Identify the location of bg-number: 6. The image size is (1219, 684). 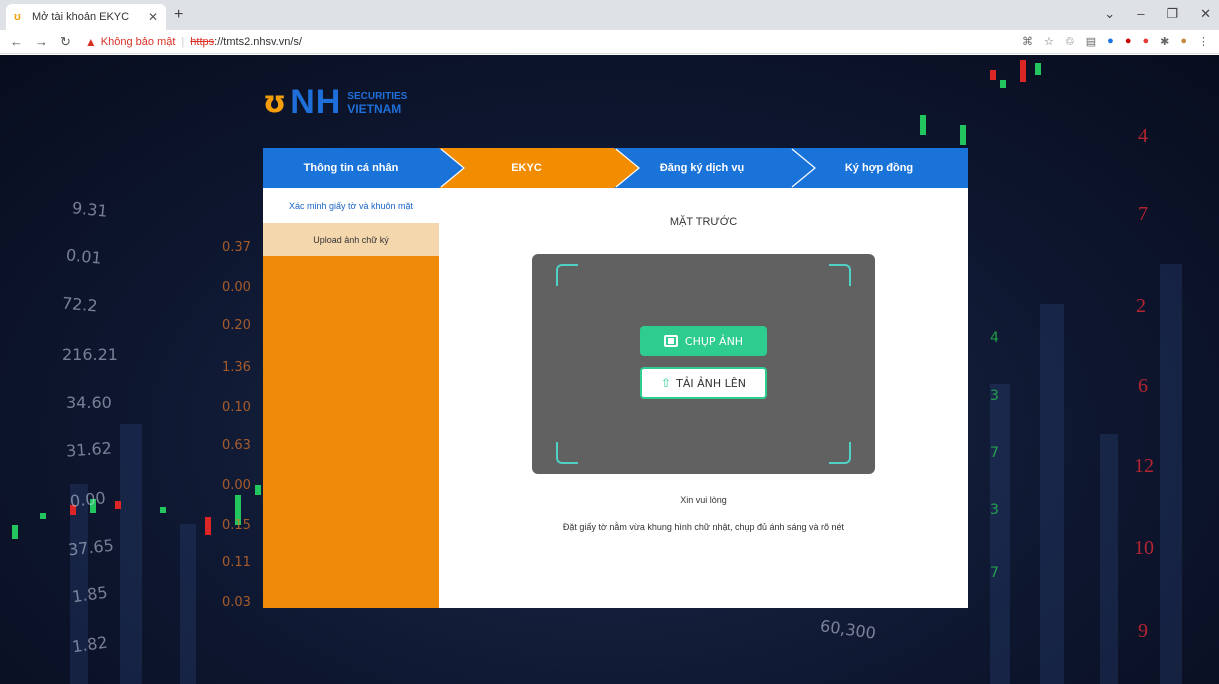
(1143, 386).